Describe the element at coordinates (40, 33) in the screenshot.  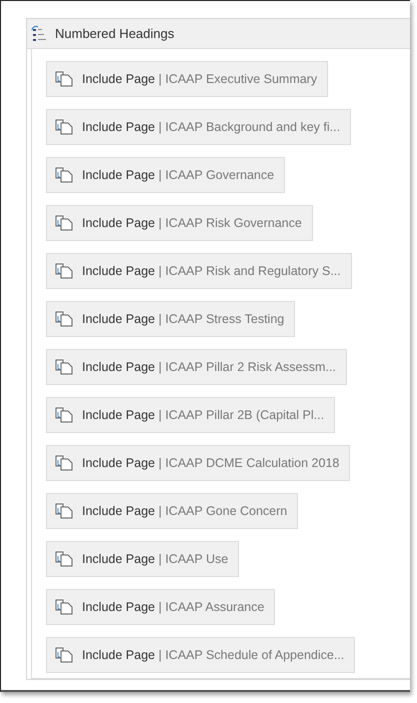
I see `numbered-list-icon` at that location.